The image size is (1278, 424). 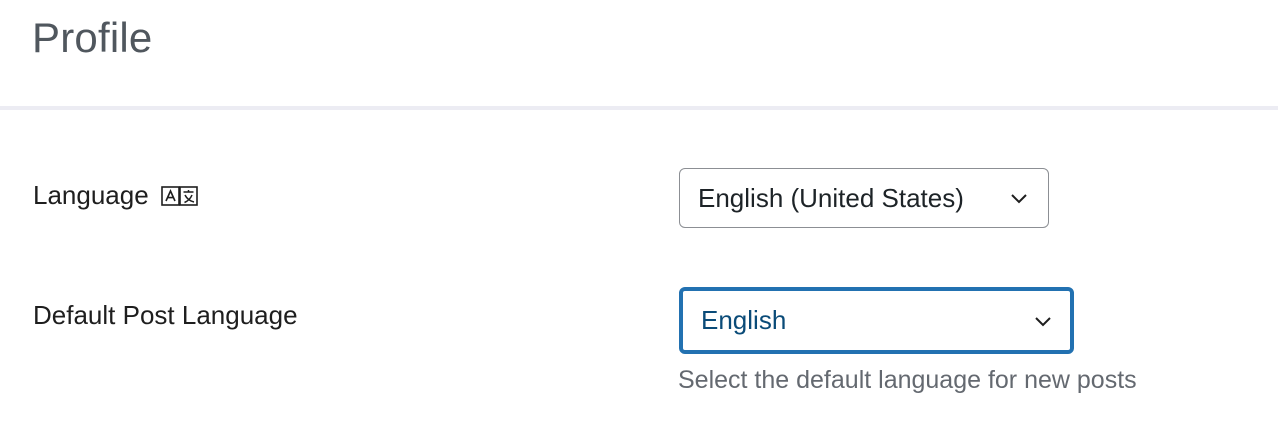 I want to click on default-post-language-setting-label: Default Post Language, so click(x=165, y=315).